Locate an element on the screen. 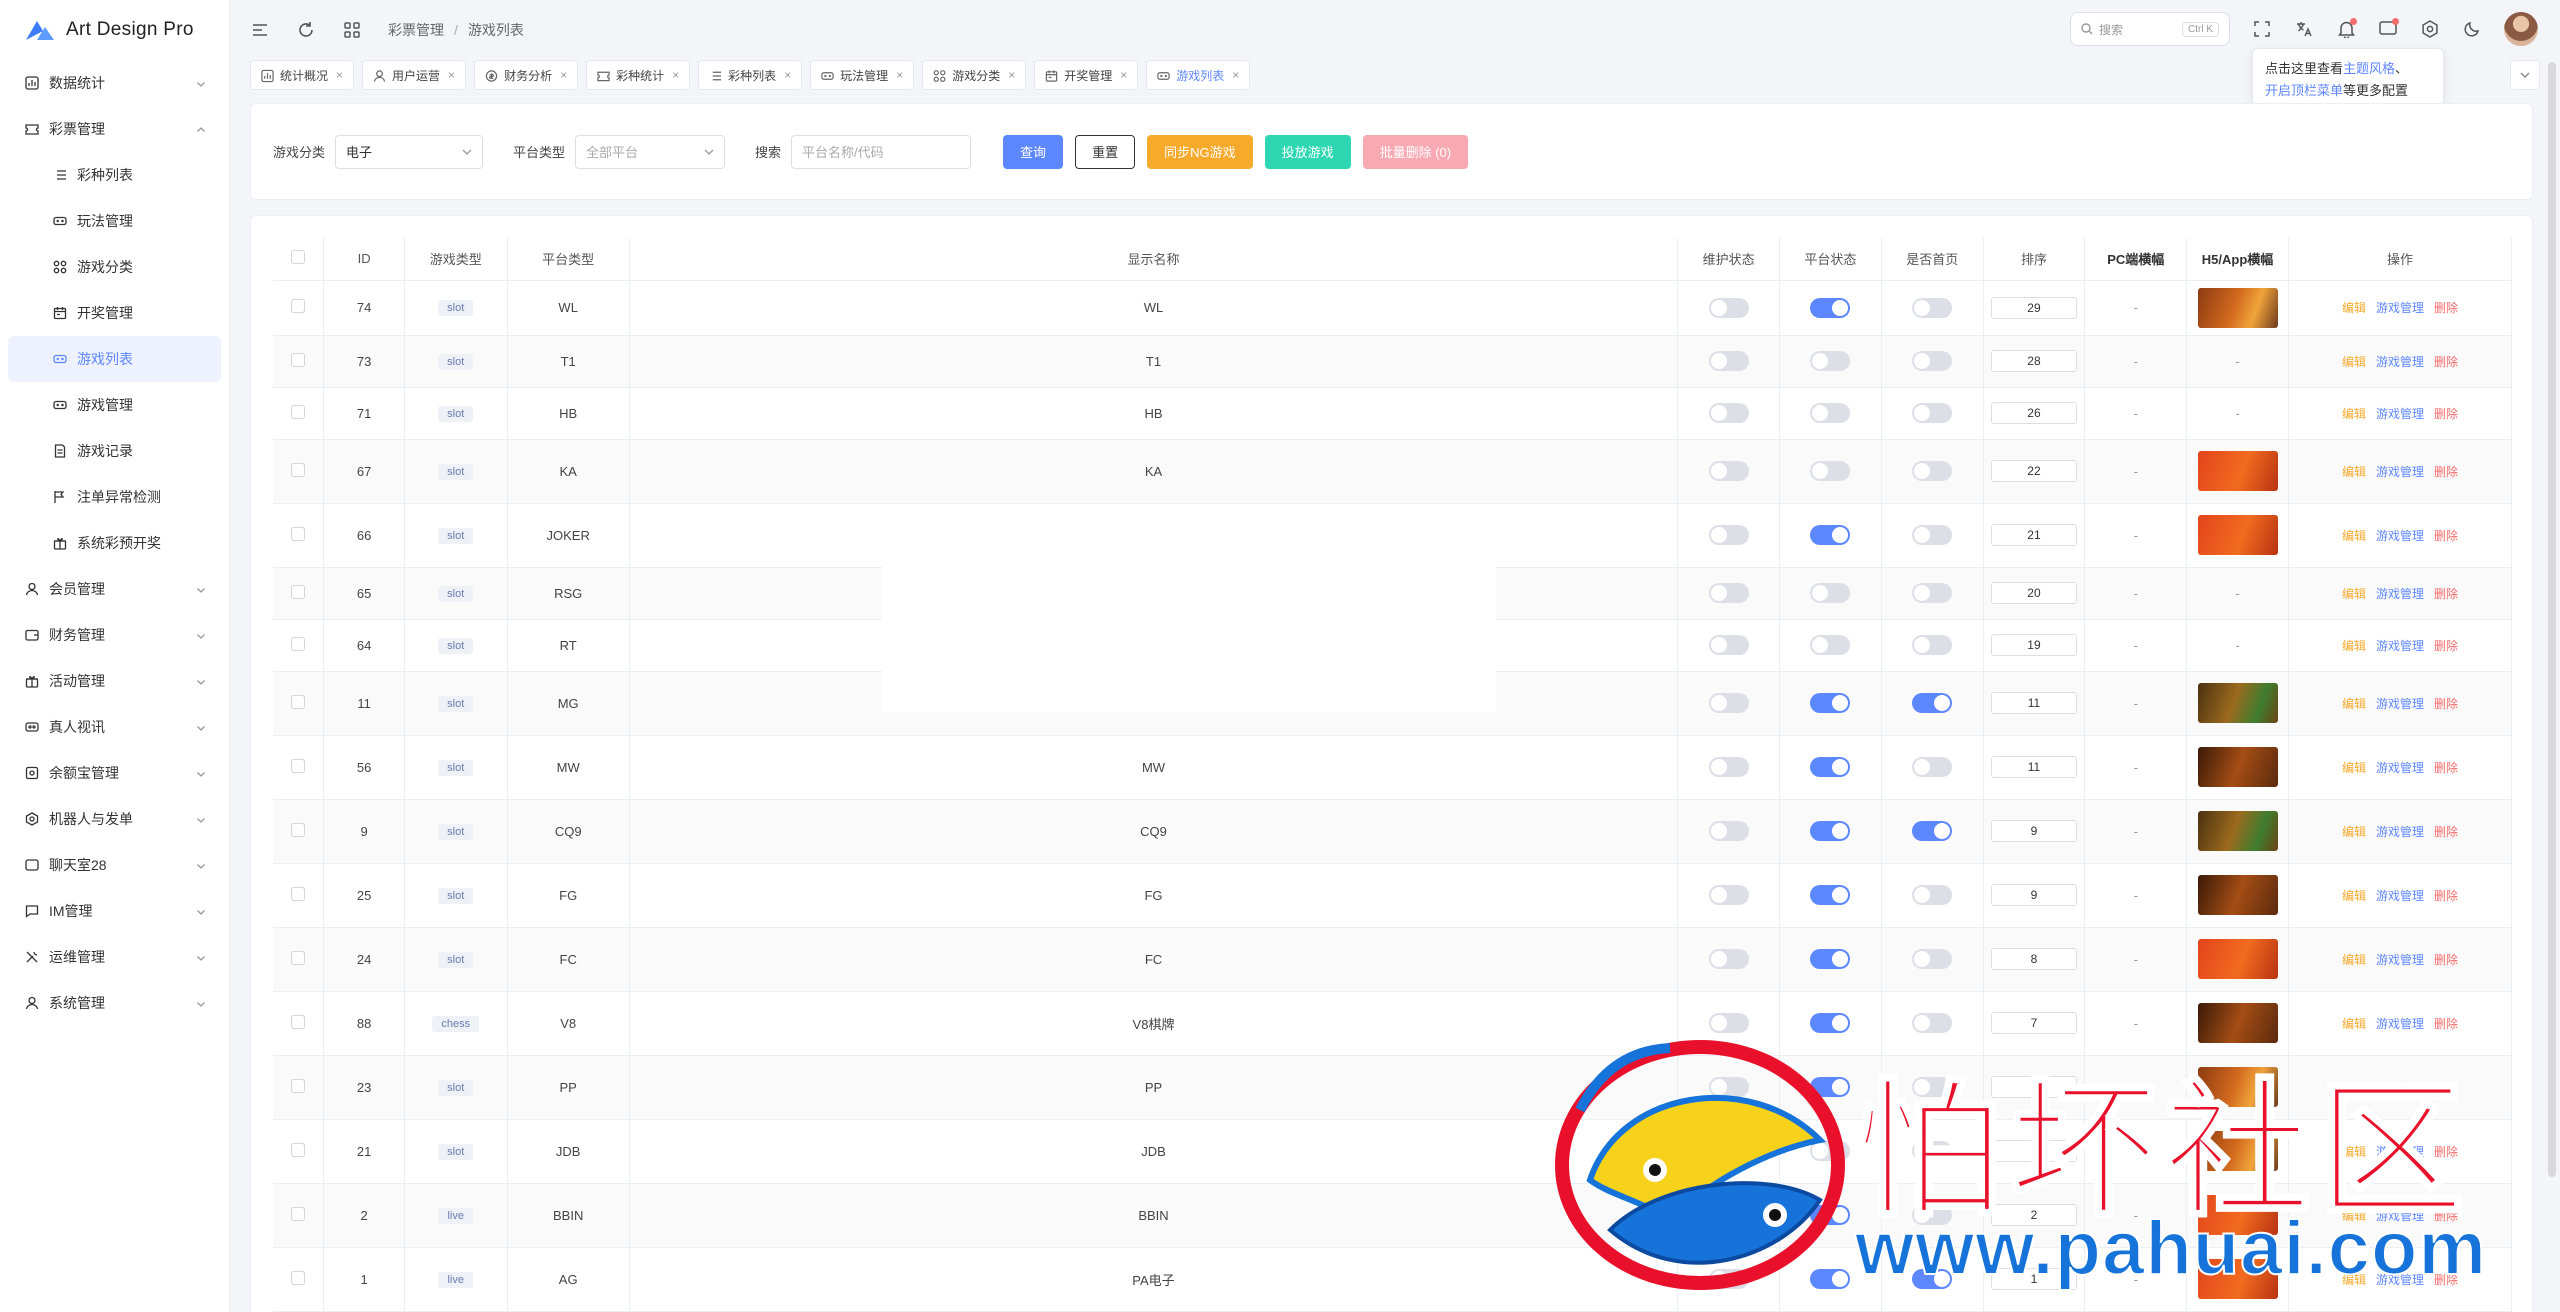  sidebar-group-7: 机器人与发单 is located at coordinates (114, 819).